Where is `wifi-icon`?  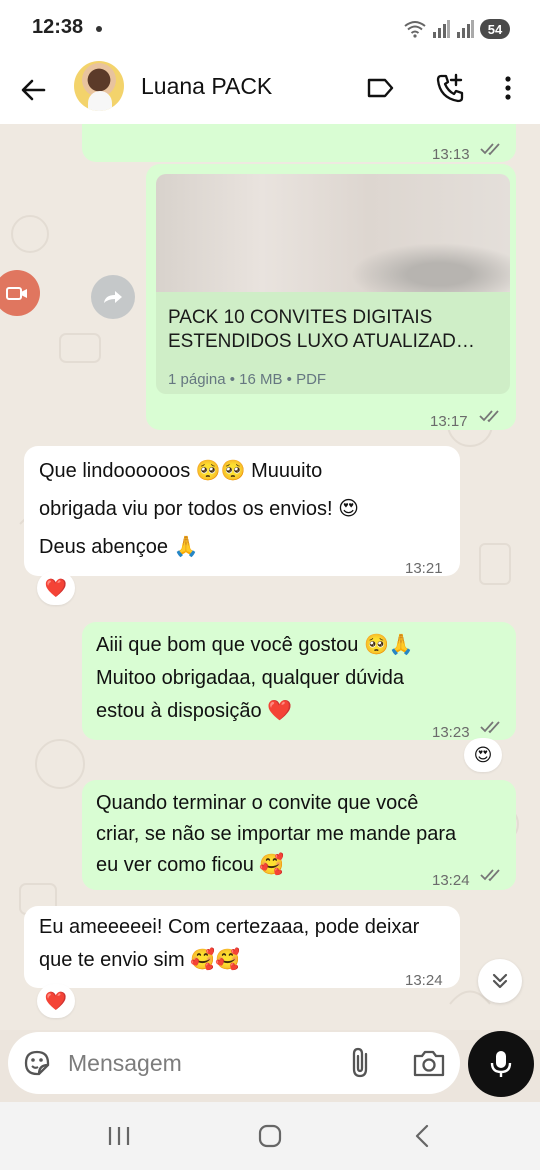
wifi-icon is located at coordinates (415, 29).